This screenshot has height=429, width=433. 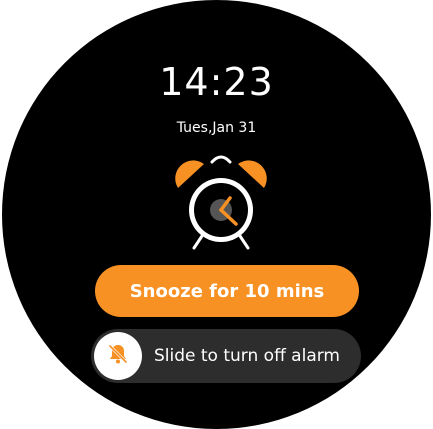 I want to click on slide-handle, so click(x=118, y=356).